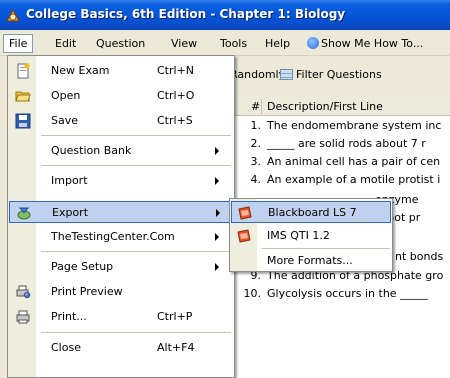 This screenshot has width=450, height=378. Describe the element at coordinates (256, 143) in the screenshot. I see `row-number: 2.` at that location.